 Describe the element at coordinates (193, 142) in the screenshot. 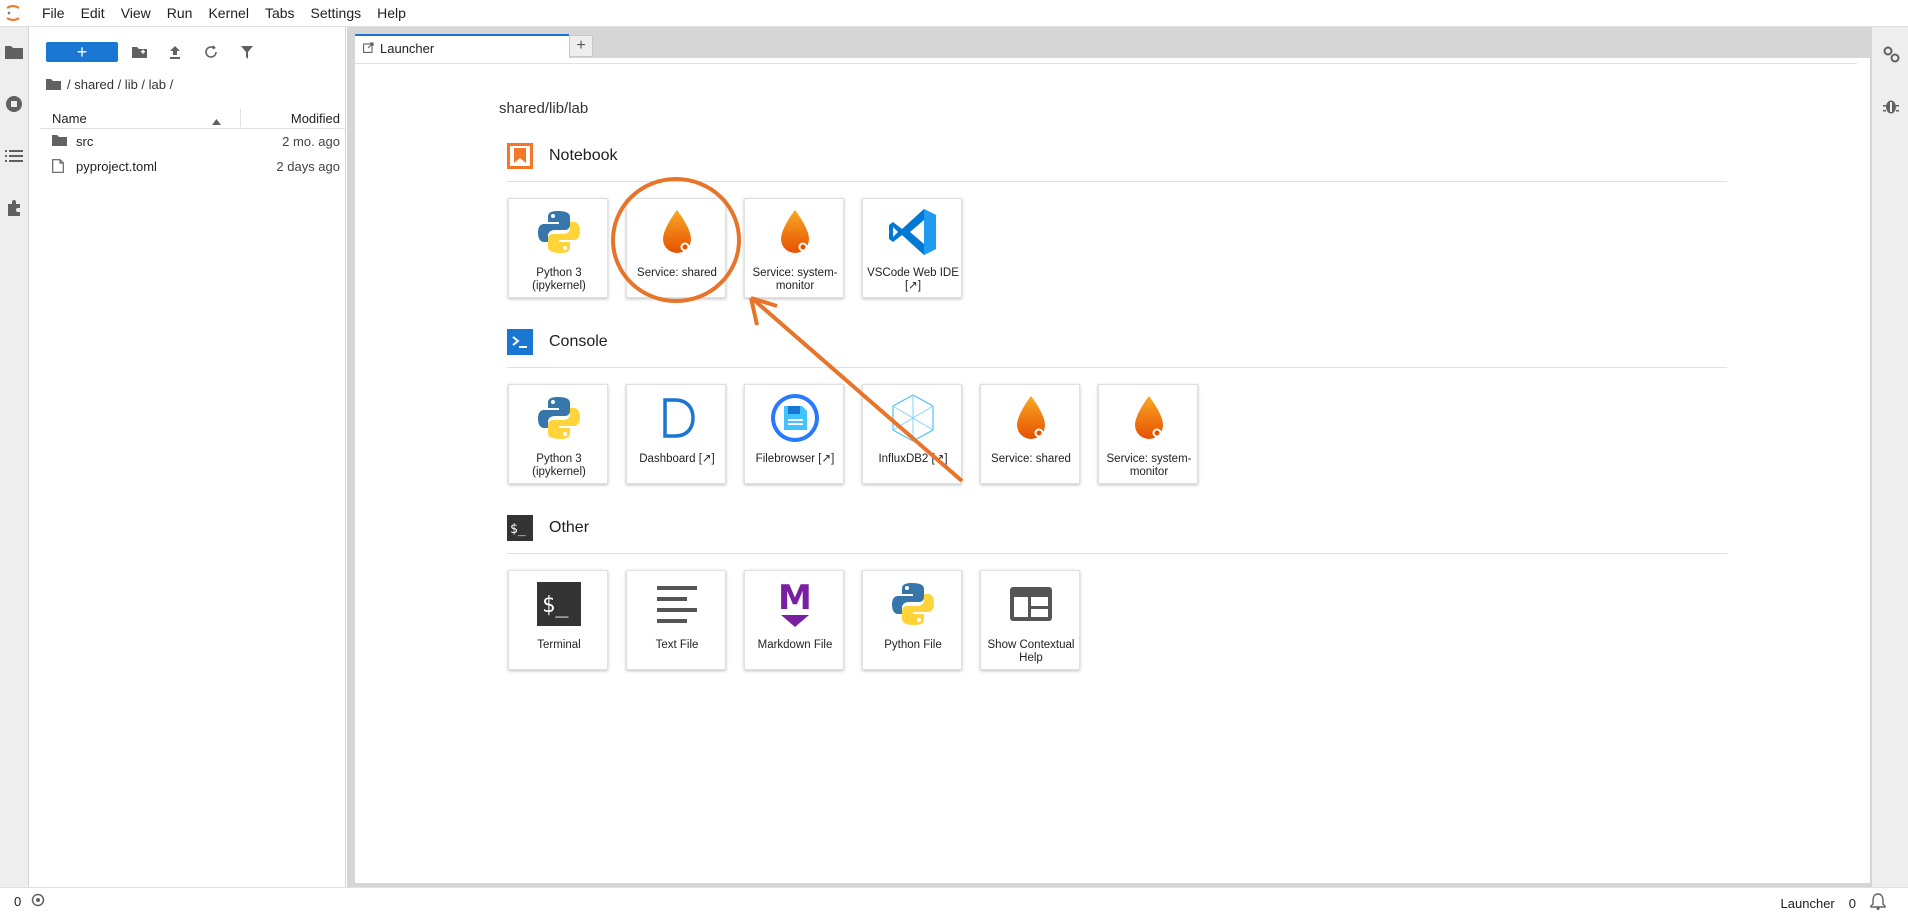

I see `file-row-src: src 2 mo. ago` at that location.